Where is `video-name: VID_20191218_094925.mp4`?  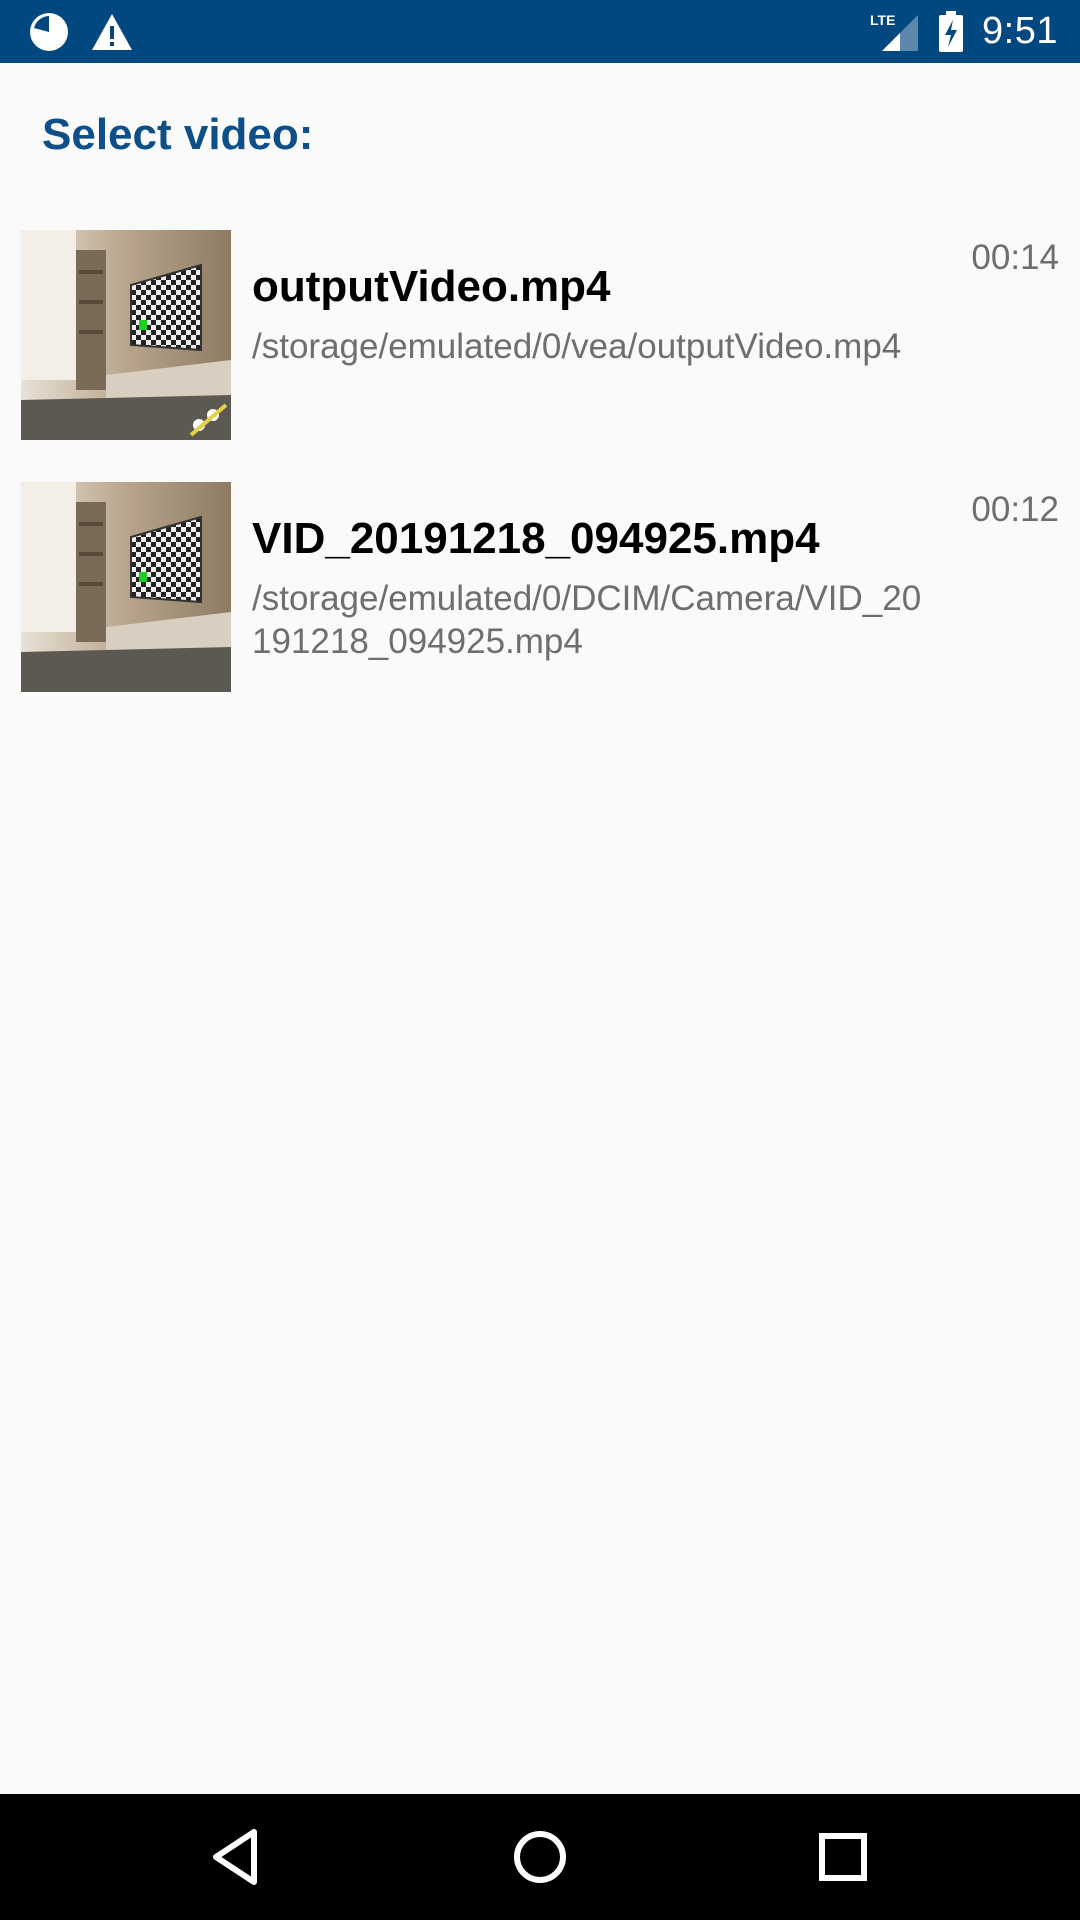 video-name: VID_20191218_094925.mp4 is located at coordinates (536, 538).